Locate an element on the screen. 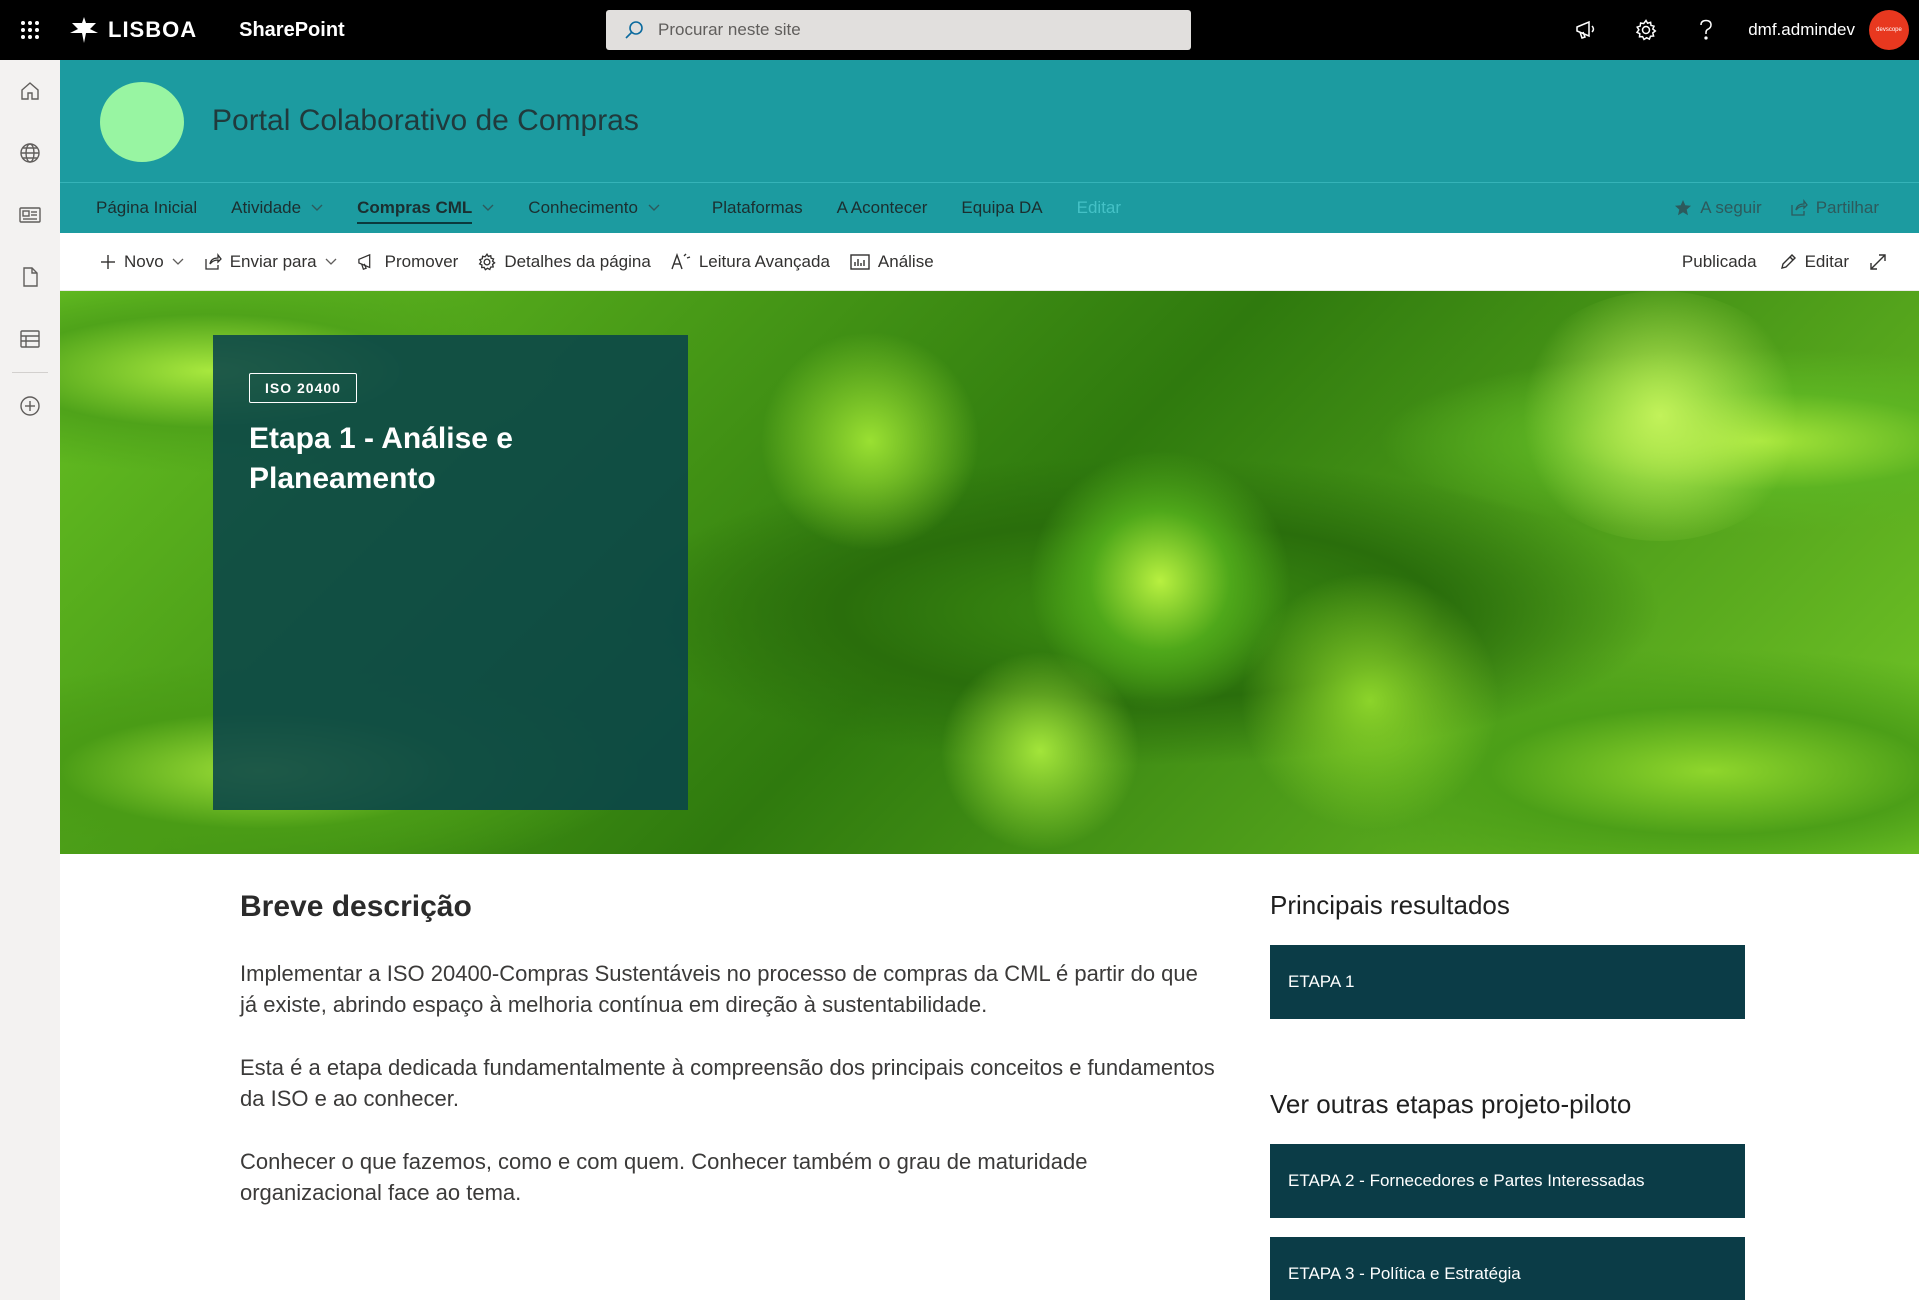  promote-label: Promover is located at coordinates (421, 261).